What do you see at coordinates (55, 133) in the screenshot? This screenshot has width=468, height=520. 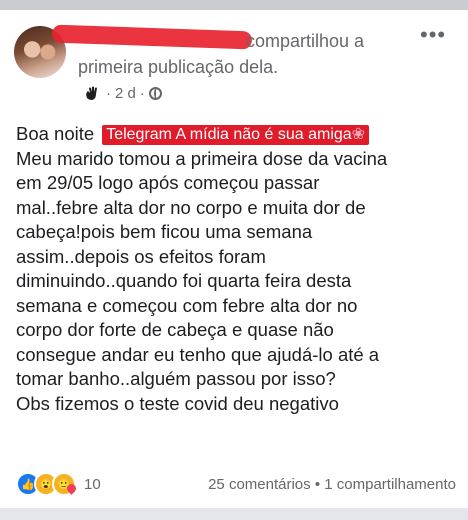 I see `greeting: Boa noite` at bounding box center [55, 133].